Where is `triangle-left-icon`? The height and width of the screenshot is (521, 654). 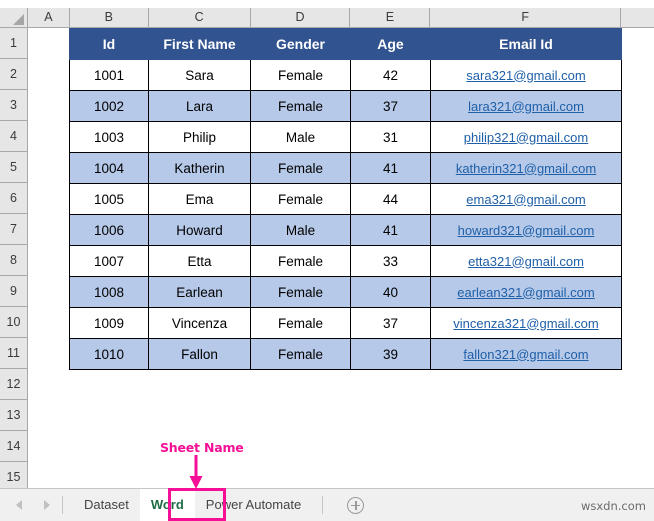
triangle-left-icon is located at coordinates (19, 505).